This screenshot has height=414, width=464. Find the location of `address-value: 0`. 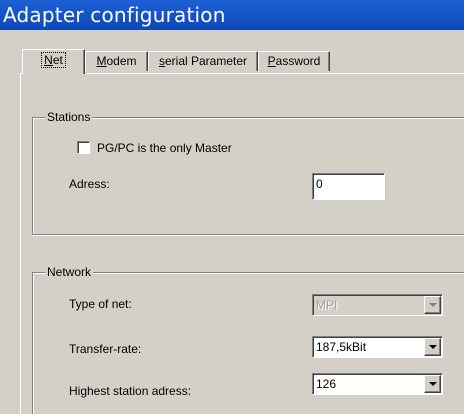

address-value: 0 is located at coordinates (319, 184).